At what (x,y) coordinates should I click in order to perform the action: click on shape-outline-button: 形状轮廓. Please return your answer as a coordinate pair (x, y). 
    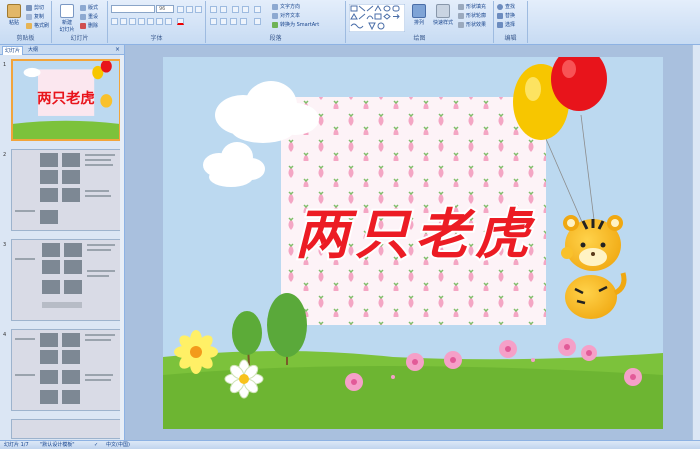
    Looking at the image, I should click on (472, 15).